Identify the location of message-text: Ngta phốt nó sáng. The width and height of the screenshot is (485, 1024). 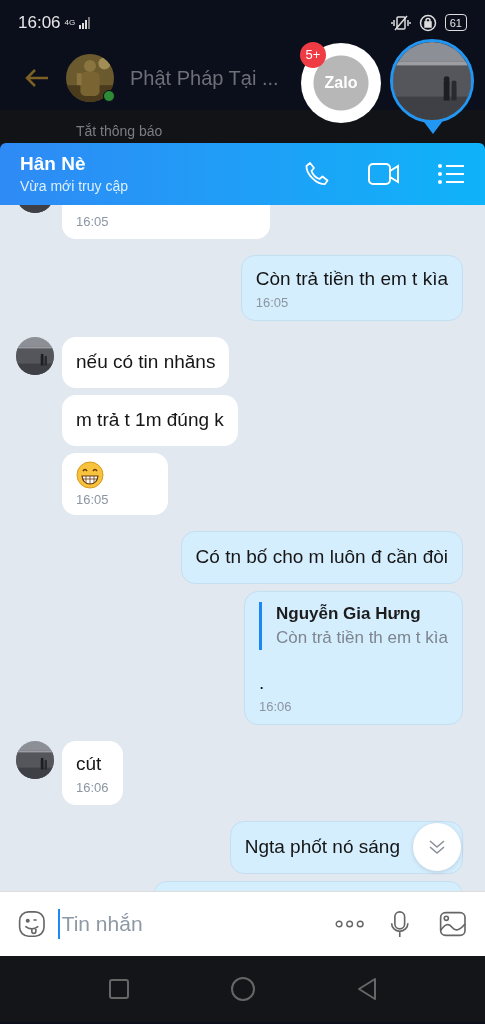
(322, 847).